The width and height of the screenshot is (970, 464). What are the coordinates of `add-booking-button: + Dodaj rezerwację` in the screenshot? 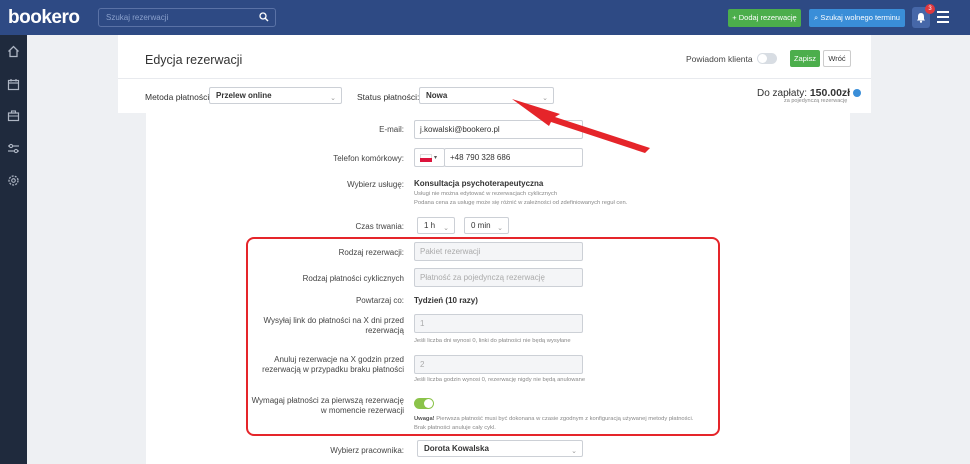 It's located at (764, 18).